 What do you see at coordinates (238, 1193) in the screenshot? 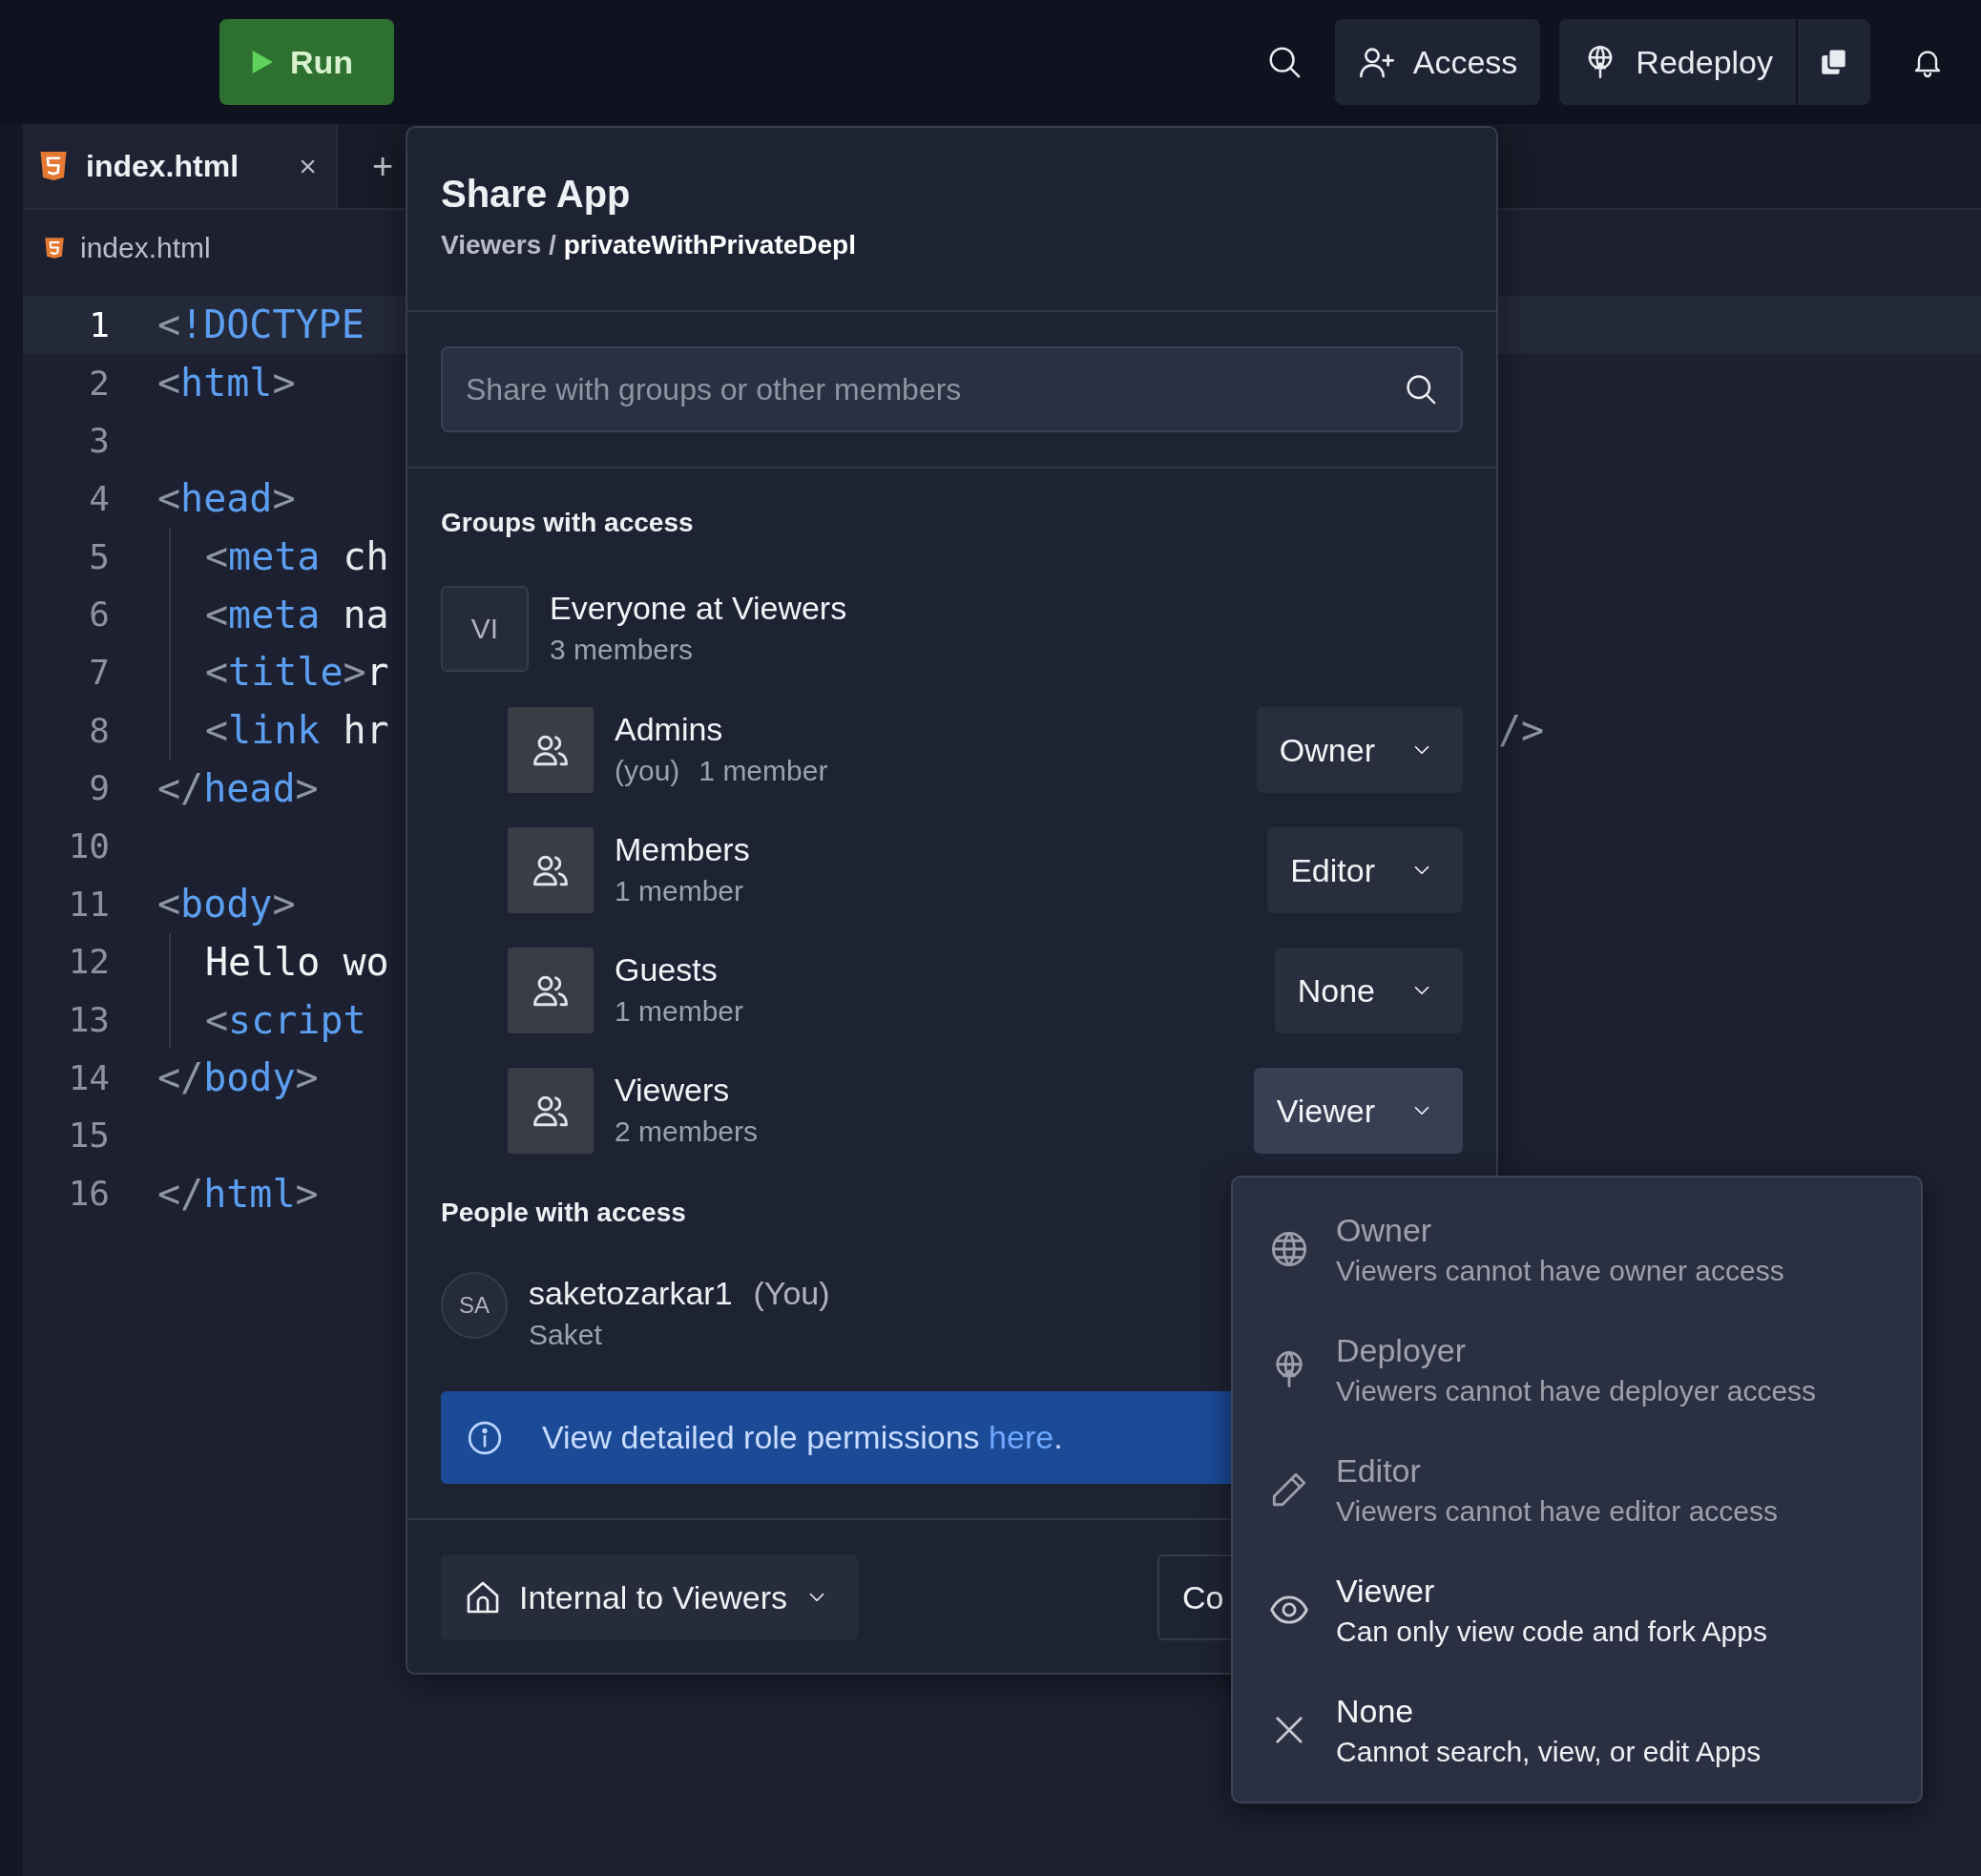
I see `code-line: </html>` at bounding box center [238, 1193].